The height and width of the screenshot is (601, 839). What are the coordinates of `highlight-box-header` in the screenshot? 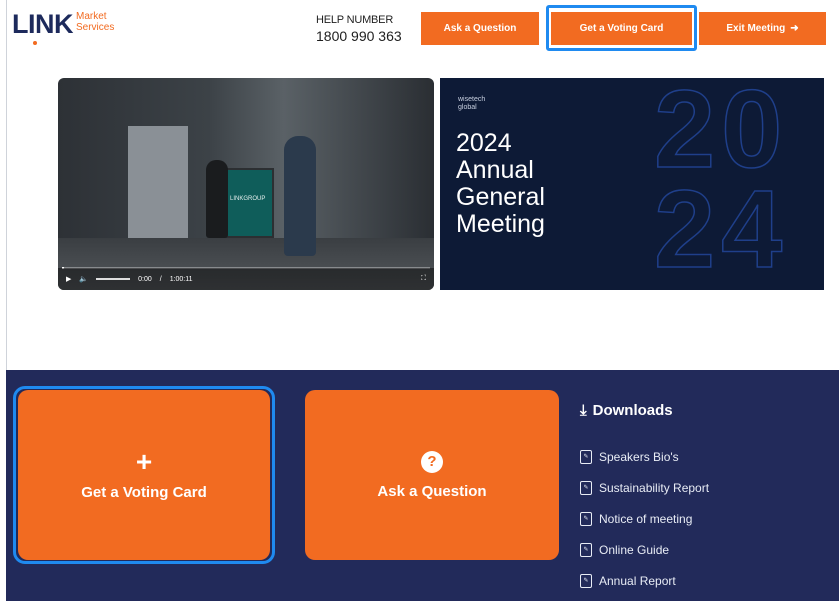 It's located at (621, 28).